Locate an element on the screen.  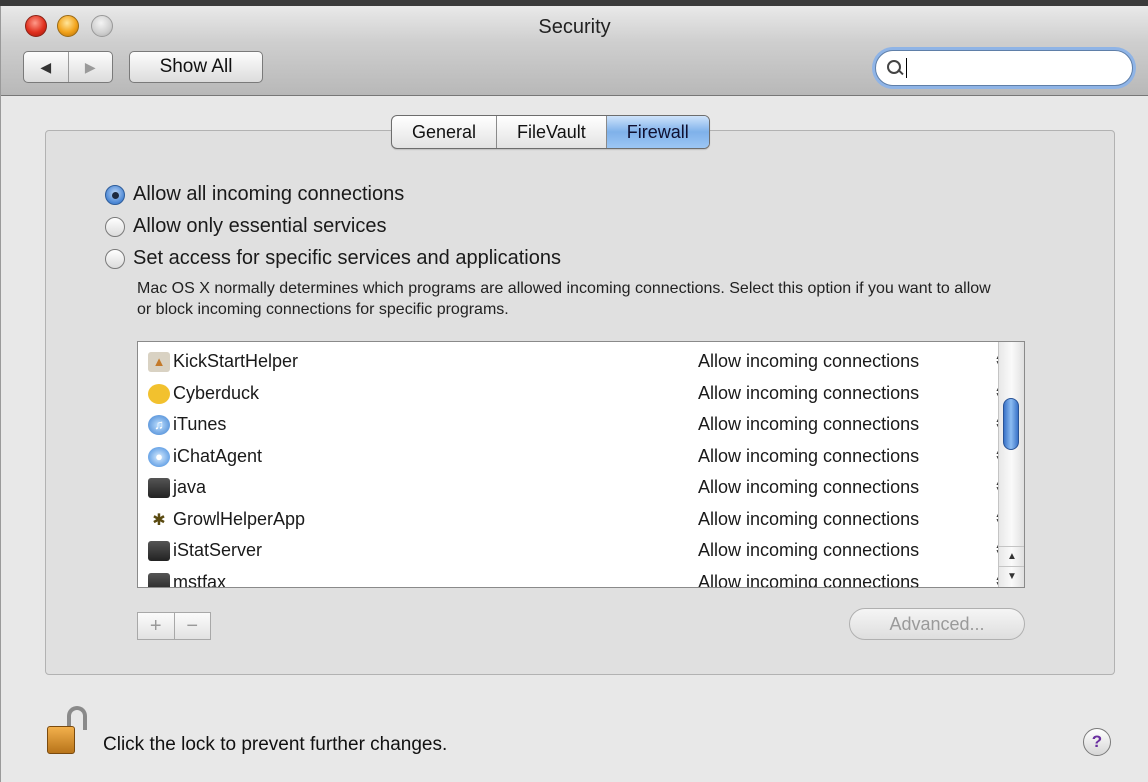
help-button: ? is located at coordinates (1097, 742).